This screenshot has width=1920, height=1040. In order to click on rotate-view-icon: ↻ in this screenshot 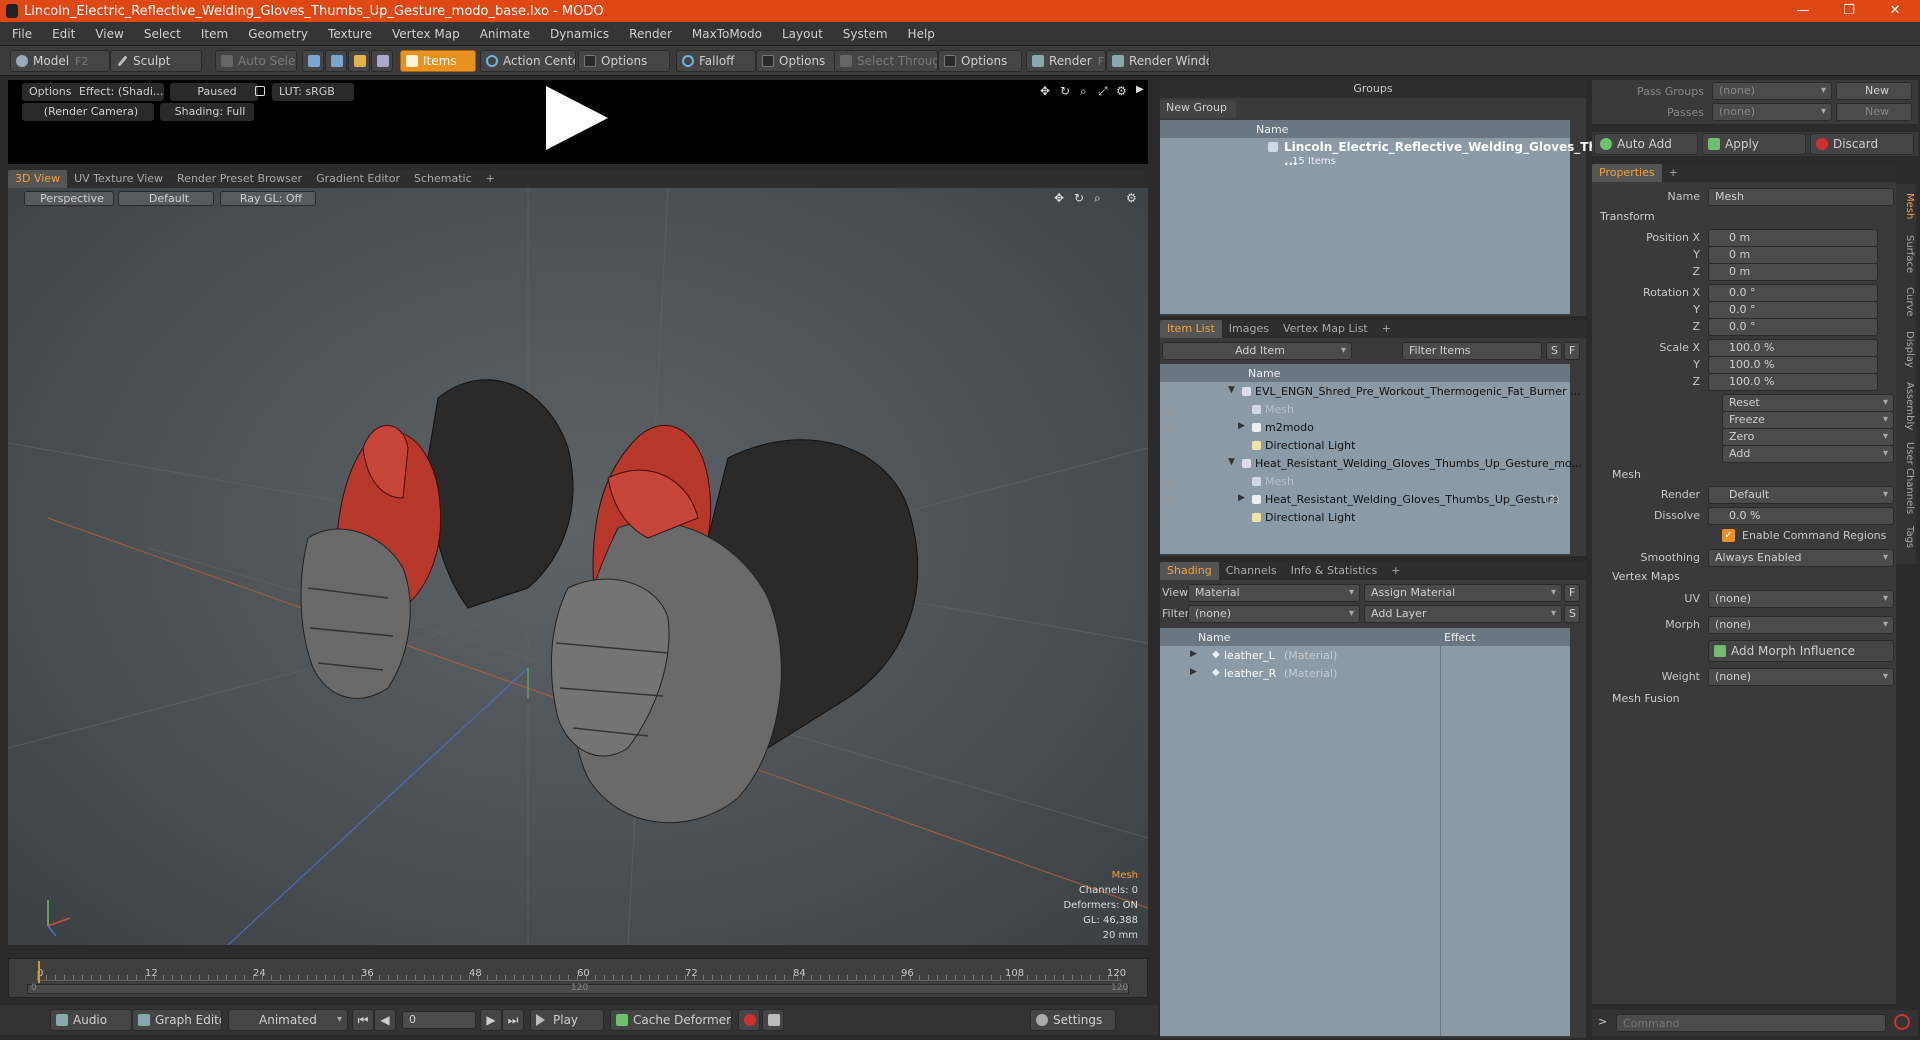, I will do `click(1079, 198)`.